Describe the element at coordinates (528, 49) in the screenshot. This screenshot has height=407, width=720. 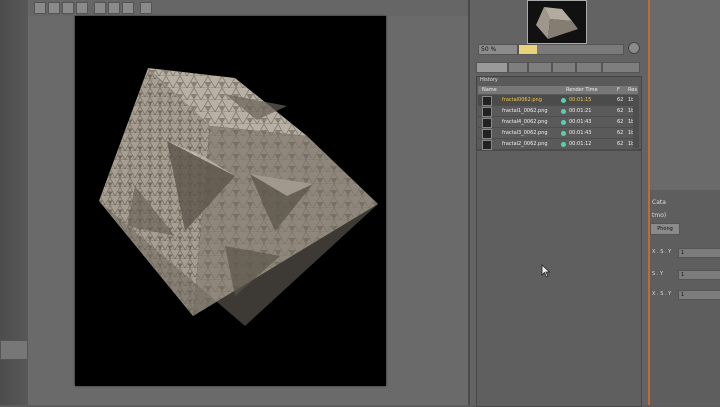
I see `zoom-slider-fill` at that location.